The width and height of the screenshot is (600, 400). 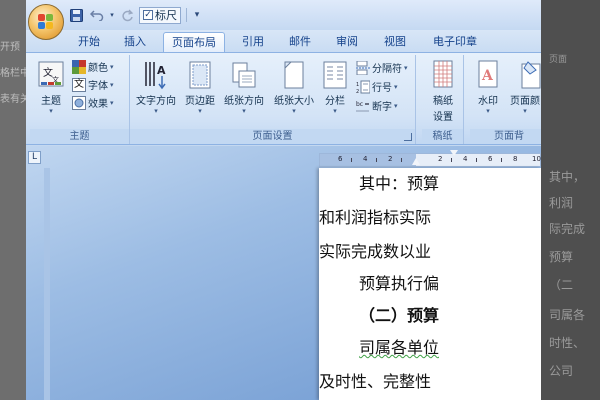 I want to click on line-numbers-button: 12 行号 ▾, so click(x=377, y=86).